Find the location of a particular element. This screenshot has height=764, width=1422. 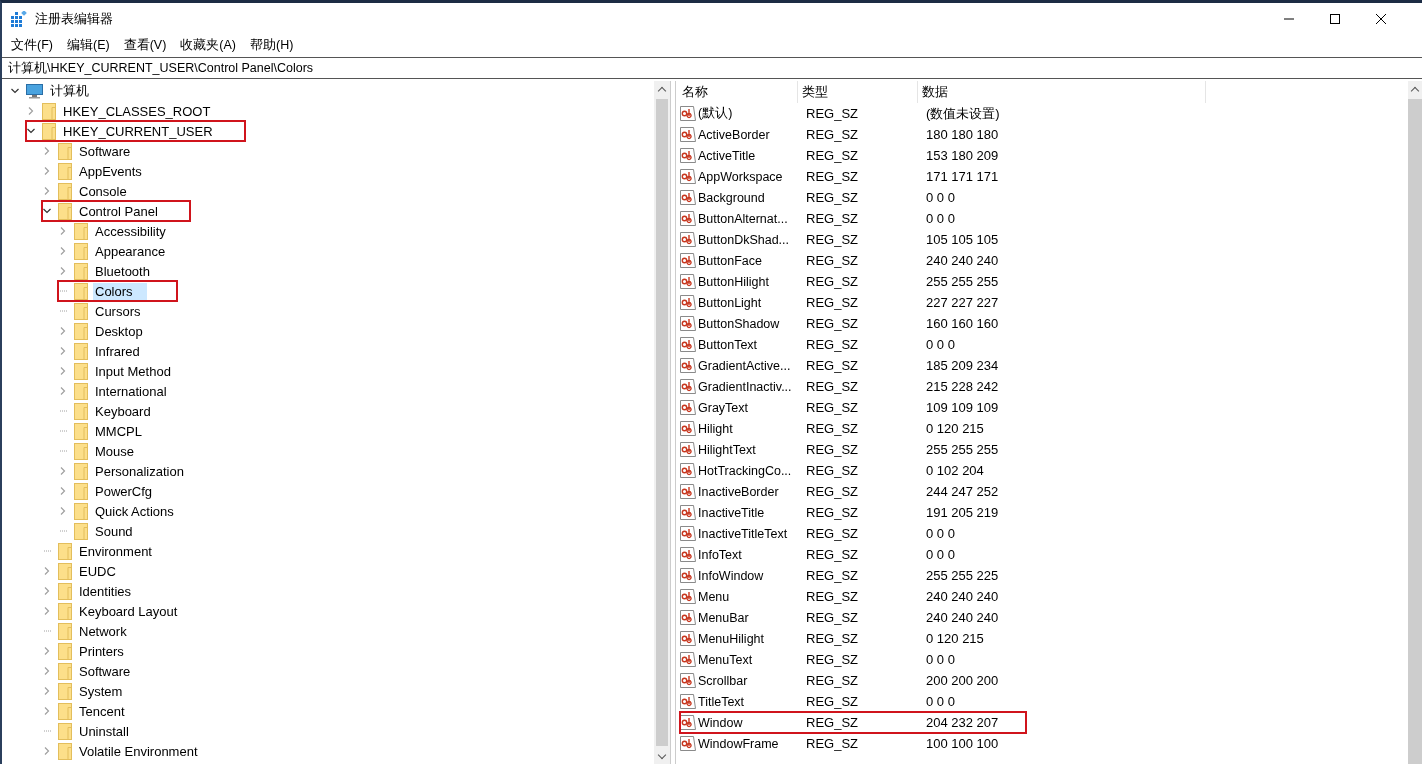

column-header: 类型 is located at coordinates (858, 92).